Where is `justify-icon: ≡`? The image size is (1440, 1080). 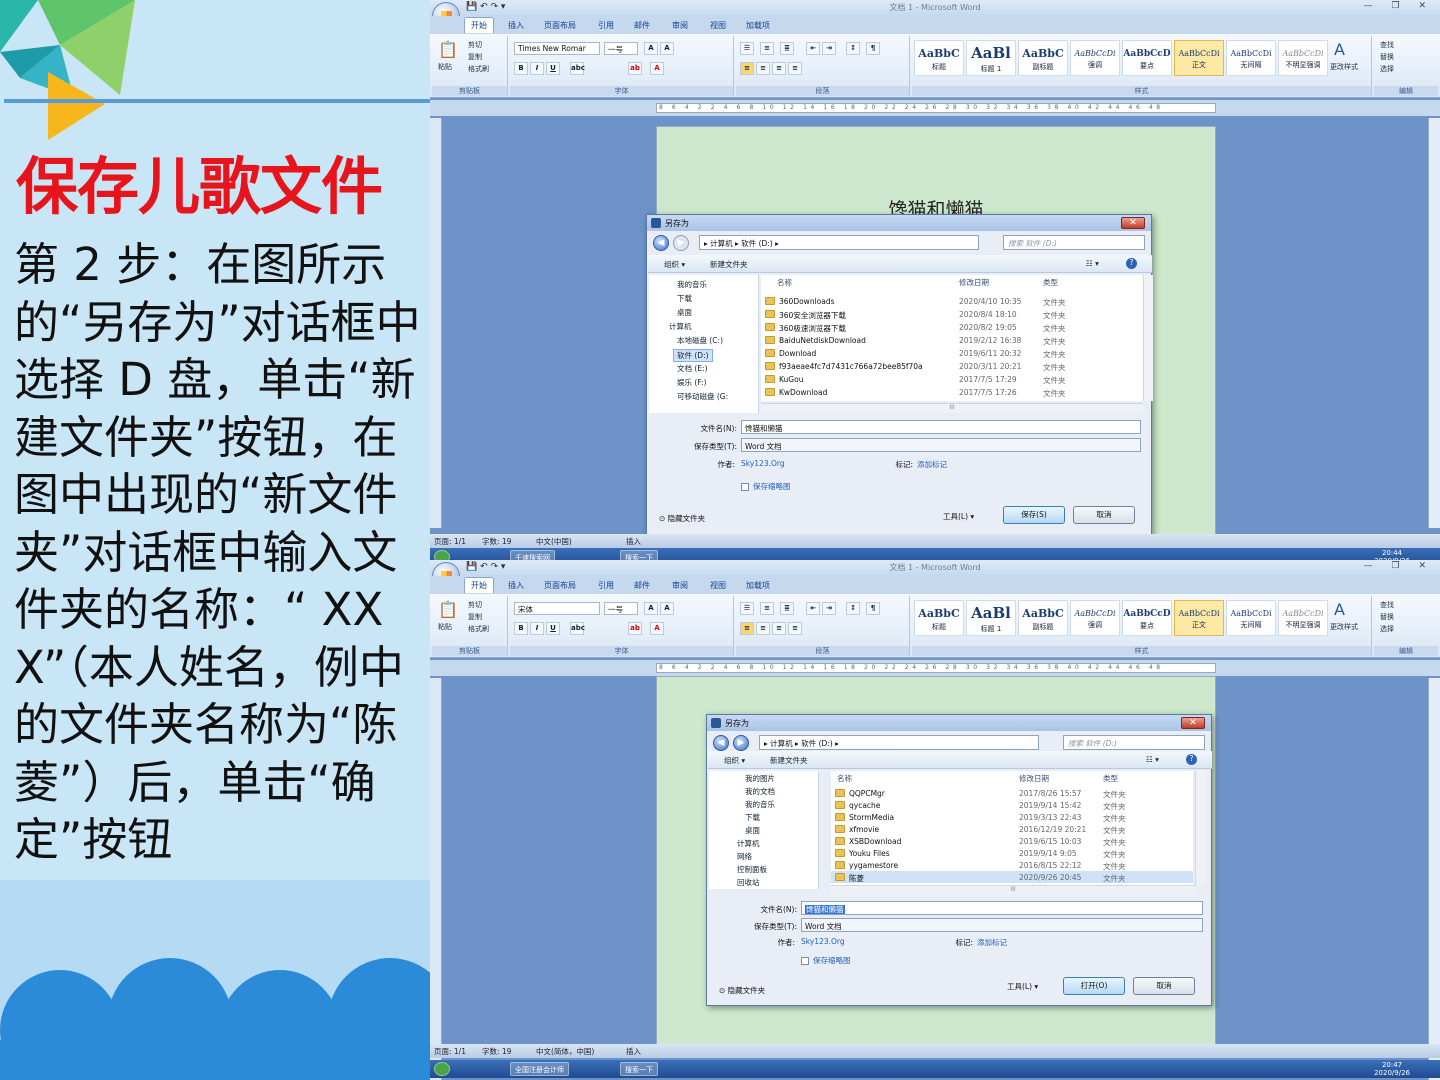 justify-icon: ≡ is located at coordinates (795, 68).